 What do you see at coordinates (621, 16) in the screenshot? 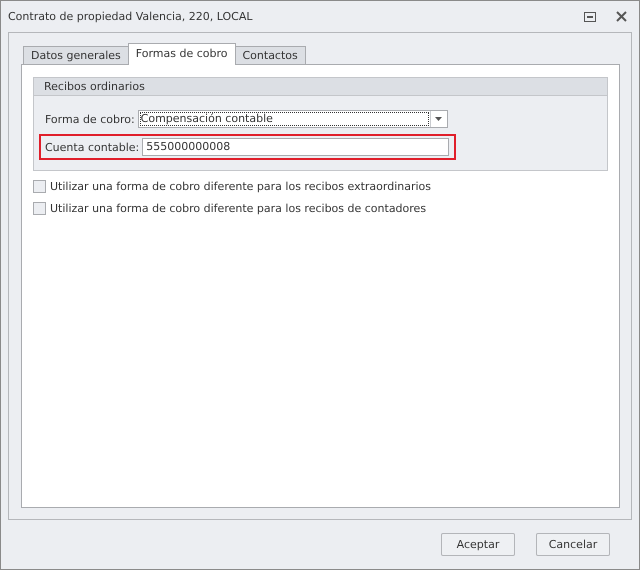
I see `close-icon` at bounding box center [621, 16].